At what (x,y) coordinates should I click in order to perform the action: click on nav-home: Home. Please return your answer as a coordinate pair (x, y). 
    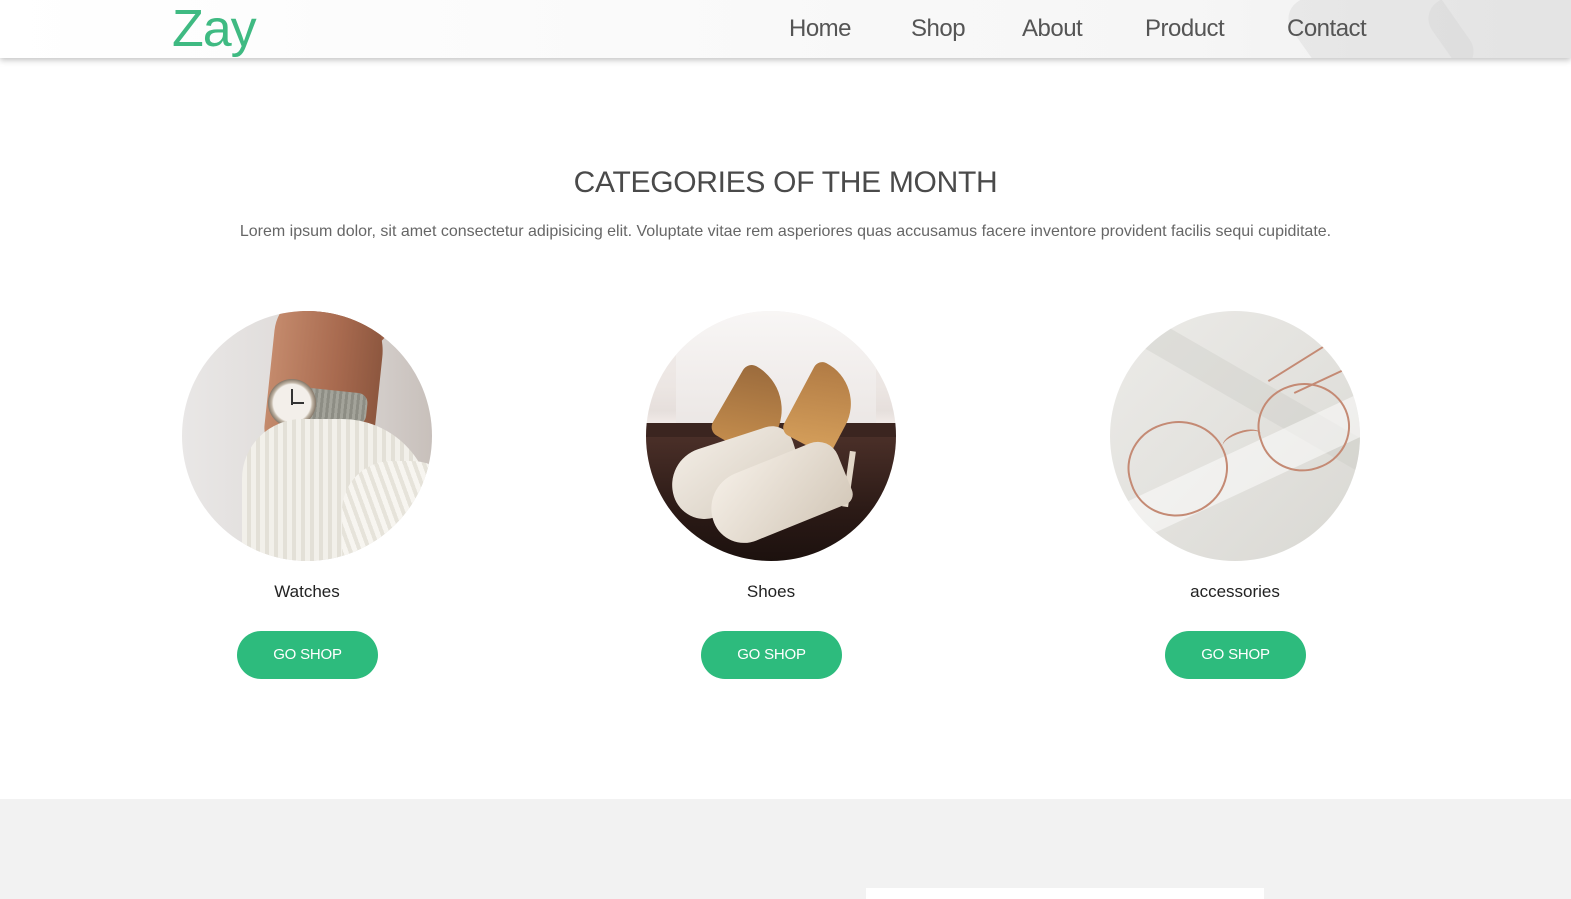
    Looking at the image, I should click on (820, 29).